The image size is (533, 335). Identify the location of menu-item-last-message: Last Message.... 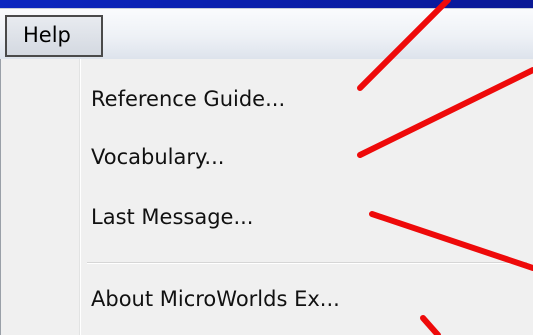
(311, 217).